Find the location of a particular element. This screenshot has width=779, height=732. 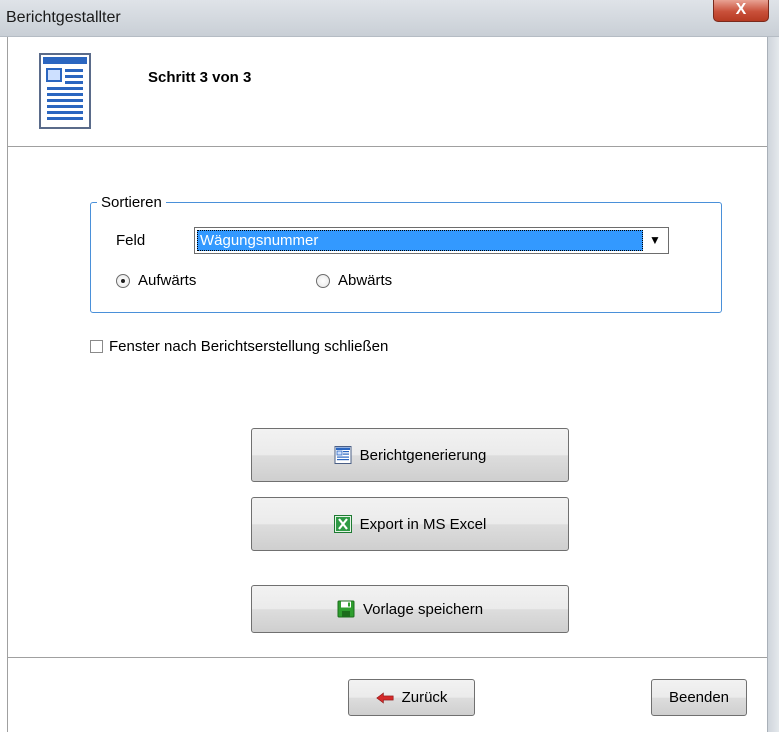

arrow-left-icon is located at coordinates (384, 697).